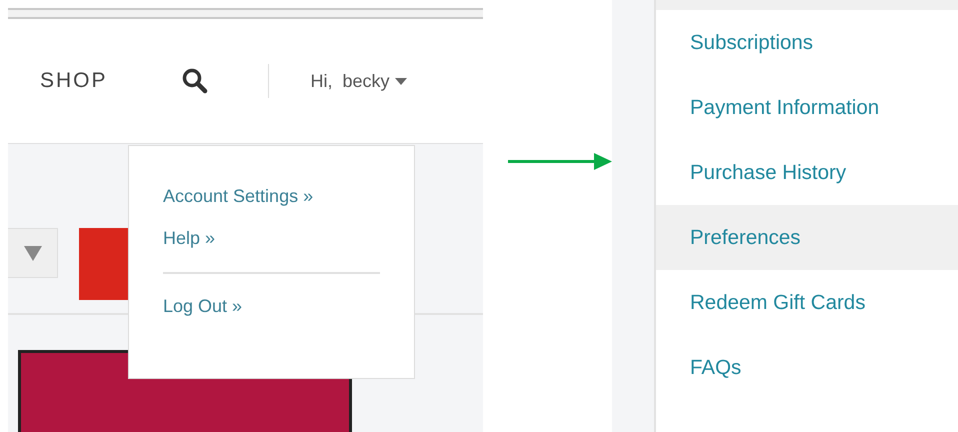  I want to click on nav-link: SHOP, so click(74, 81).